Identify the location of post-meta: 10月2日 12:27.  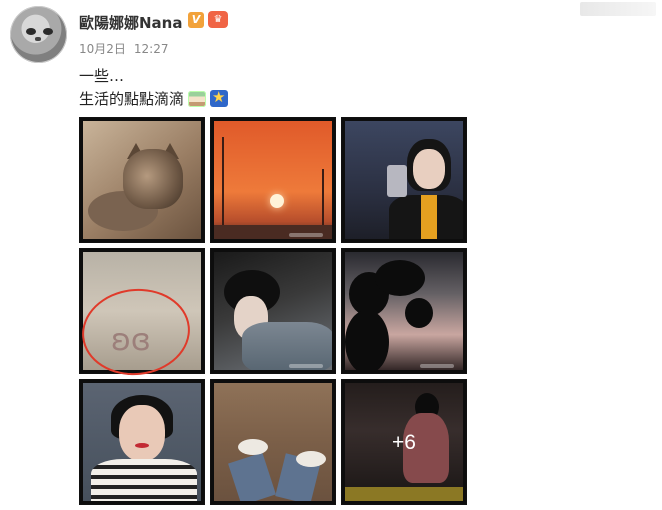
(128, 48).